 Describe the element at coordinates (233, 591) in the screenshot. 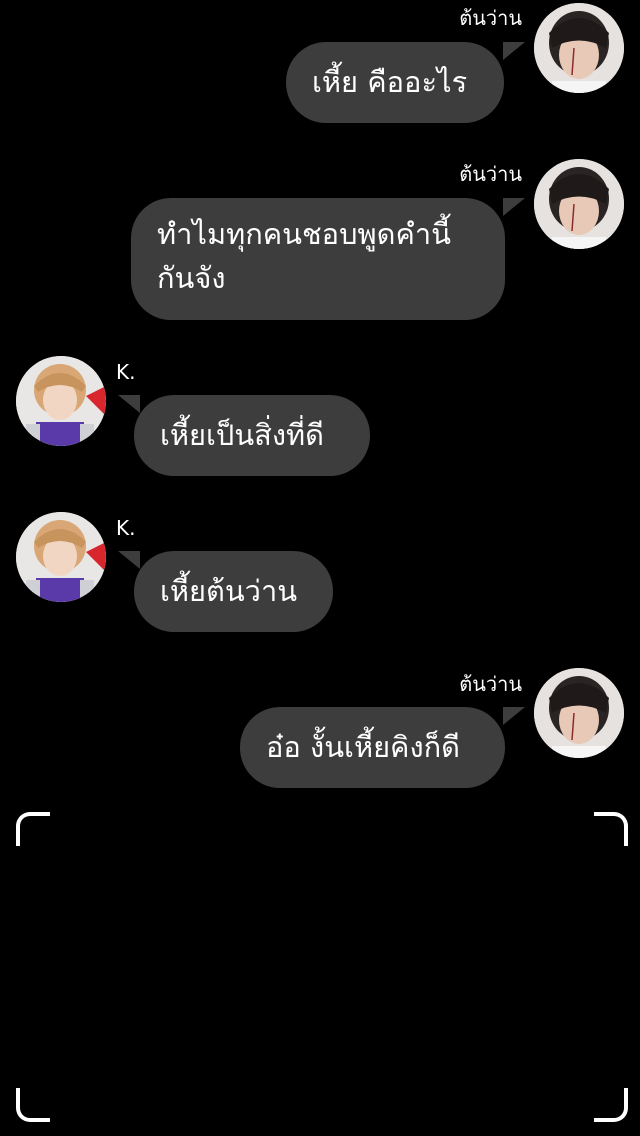

I see `message-bubble: เหี้ยต้นว่าน` at that location.